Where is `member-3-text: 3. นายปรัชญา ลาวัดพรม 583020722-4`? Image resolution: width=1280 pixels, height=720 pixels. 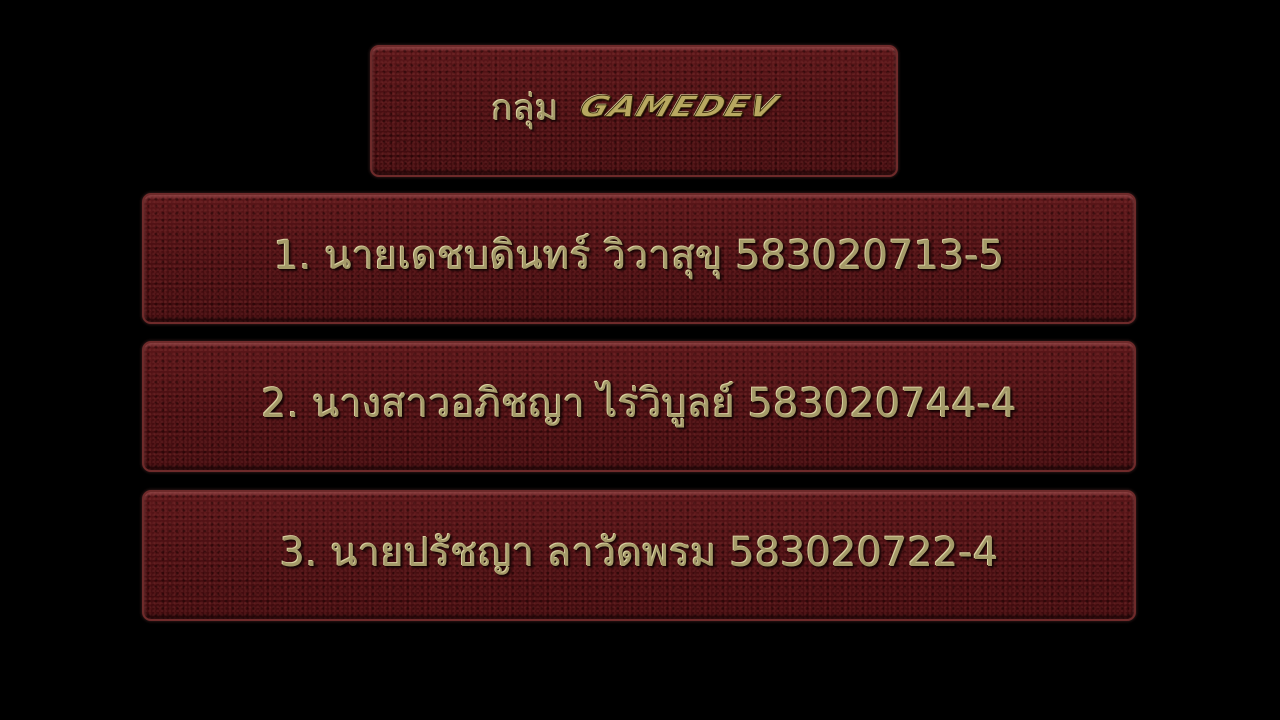
member-3-text: 3. นายปรัชญา ลาวัดพรม 583020722-4 is located at coordinates (639, 552).